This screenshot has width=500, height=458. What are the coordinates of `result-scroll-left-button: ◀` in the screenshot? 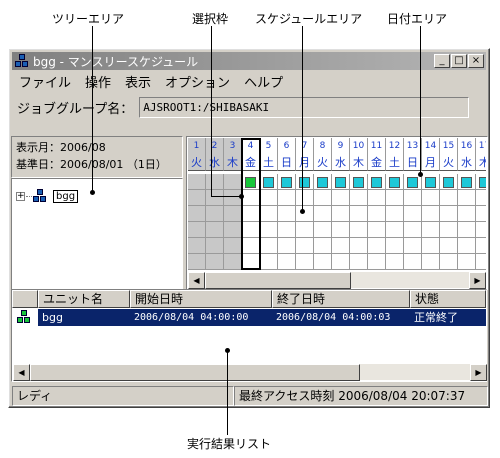 It's located at (21, 372).